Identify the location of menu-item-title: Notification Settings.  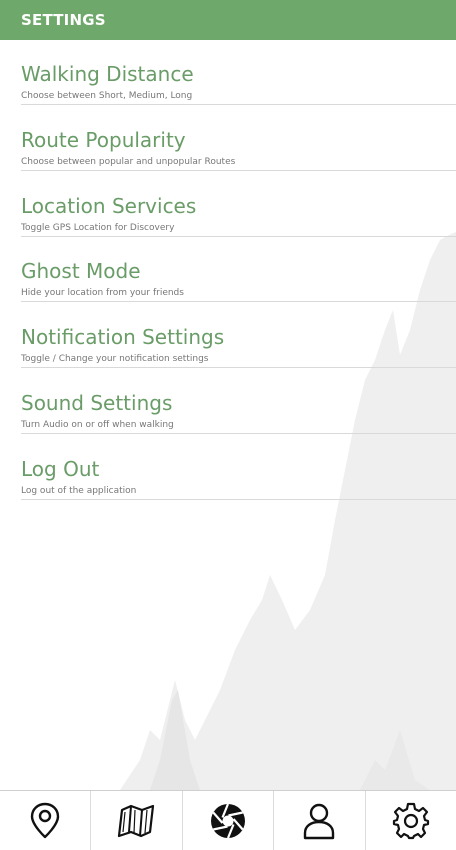
(123, 337).